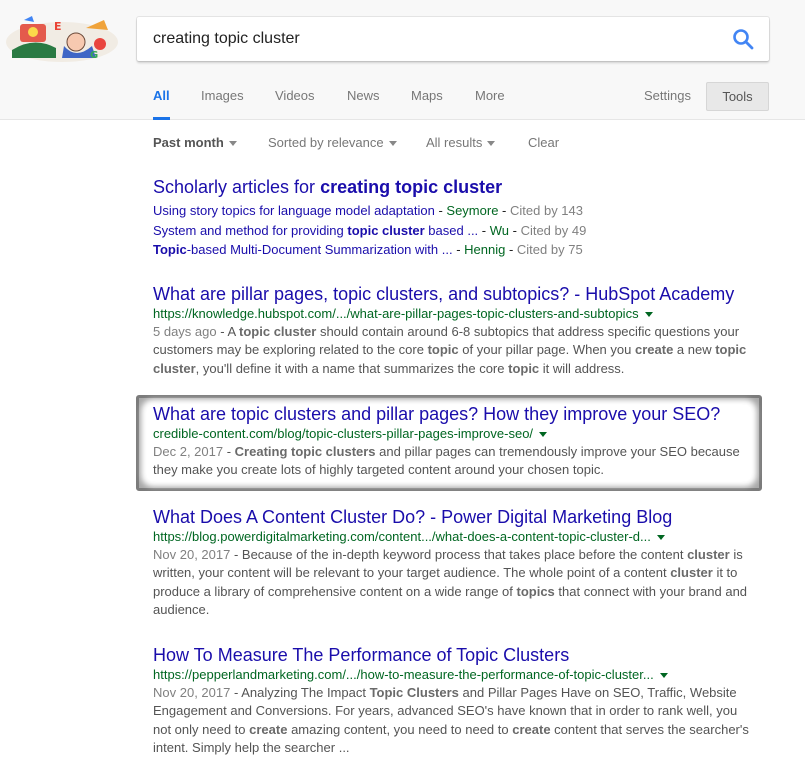 The height and width of the screenshot is (764, 805). I want to click on search-input, so click(433, 39).